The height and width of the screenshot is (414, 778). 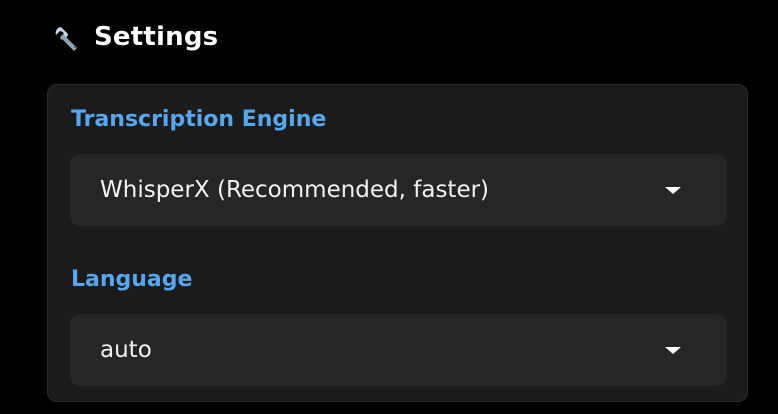 I want to click on settings-header: Settings, so click(x=135, y=37).